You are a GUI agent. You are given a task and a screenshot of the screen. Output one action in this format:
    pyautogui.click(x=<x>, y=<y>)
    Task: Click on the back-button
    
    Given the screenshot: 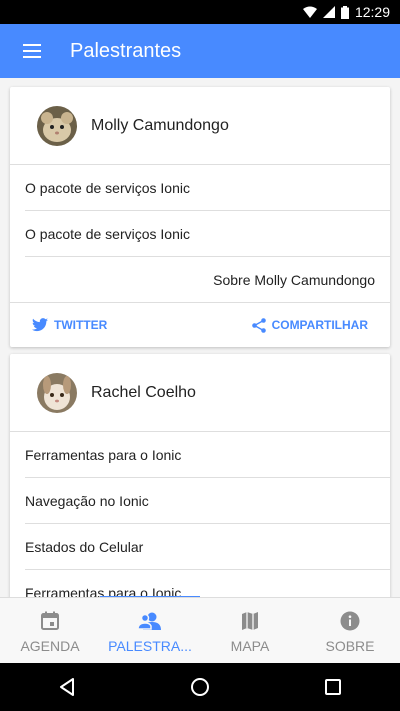 What is the action you would take?
    pyautogui.click(x=67, y=687)
    